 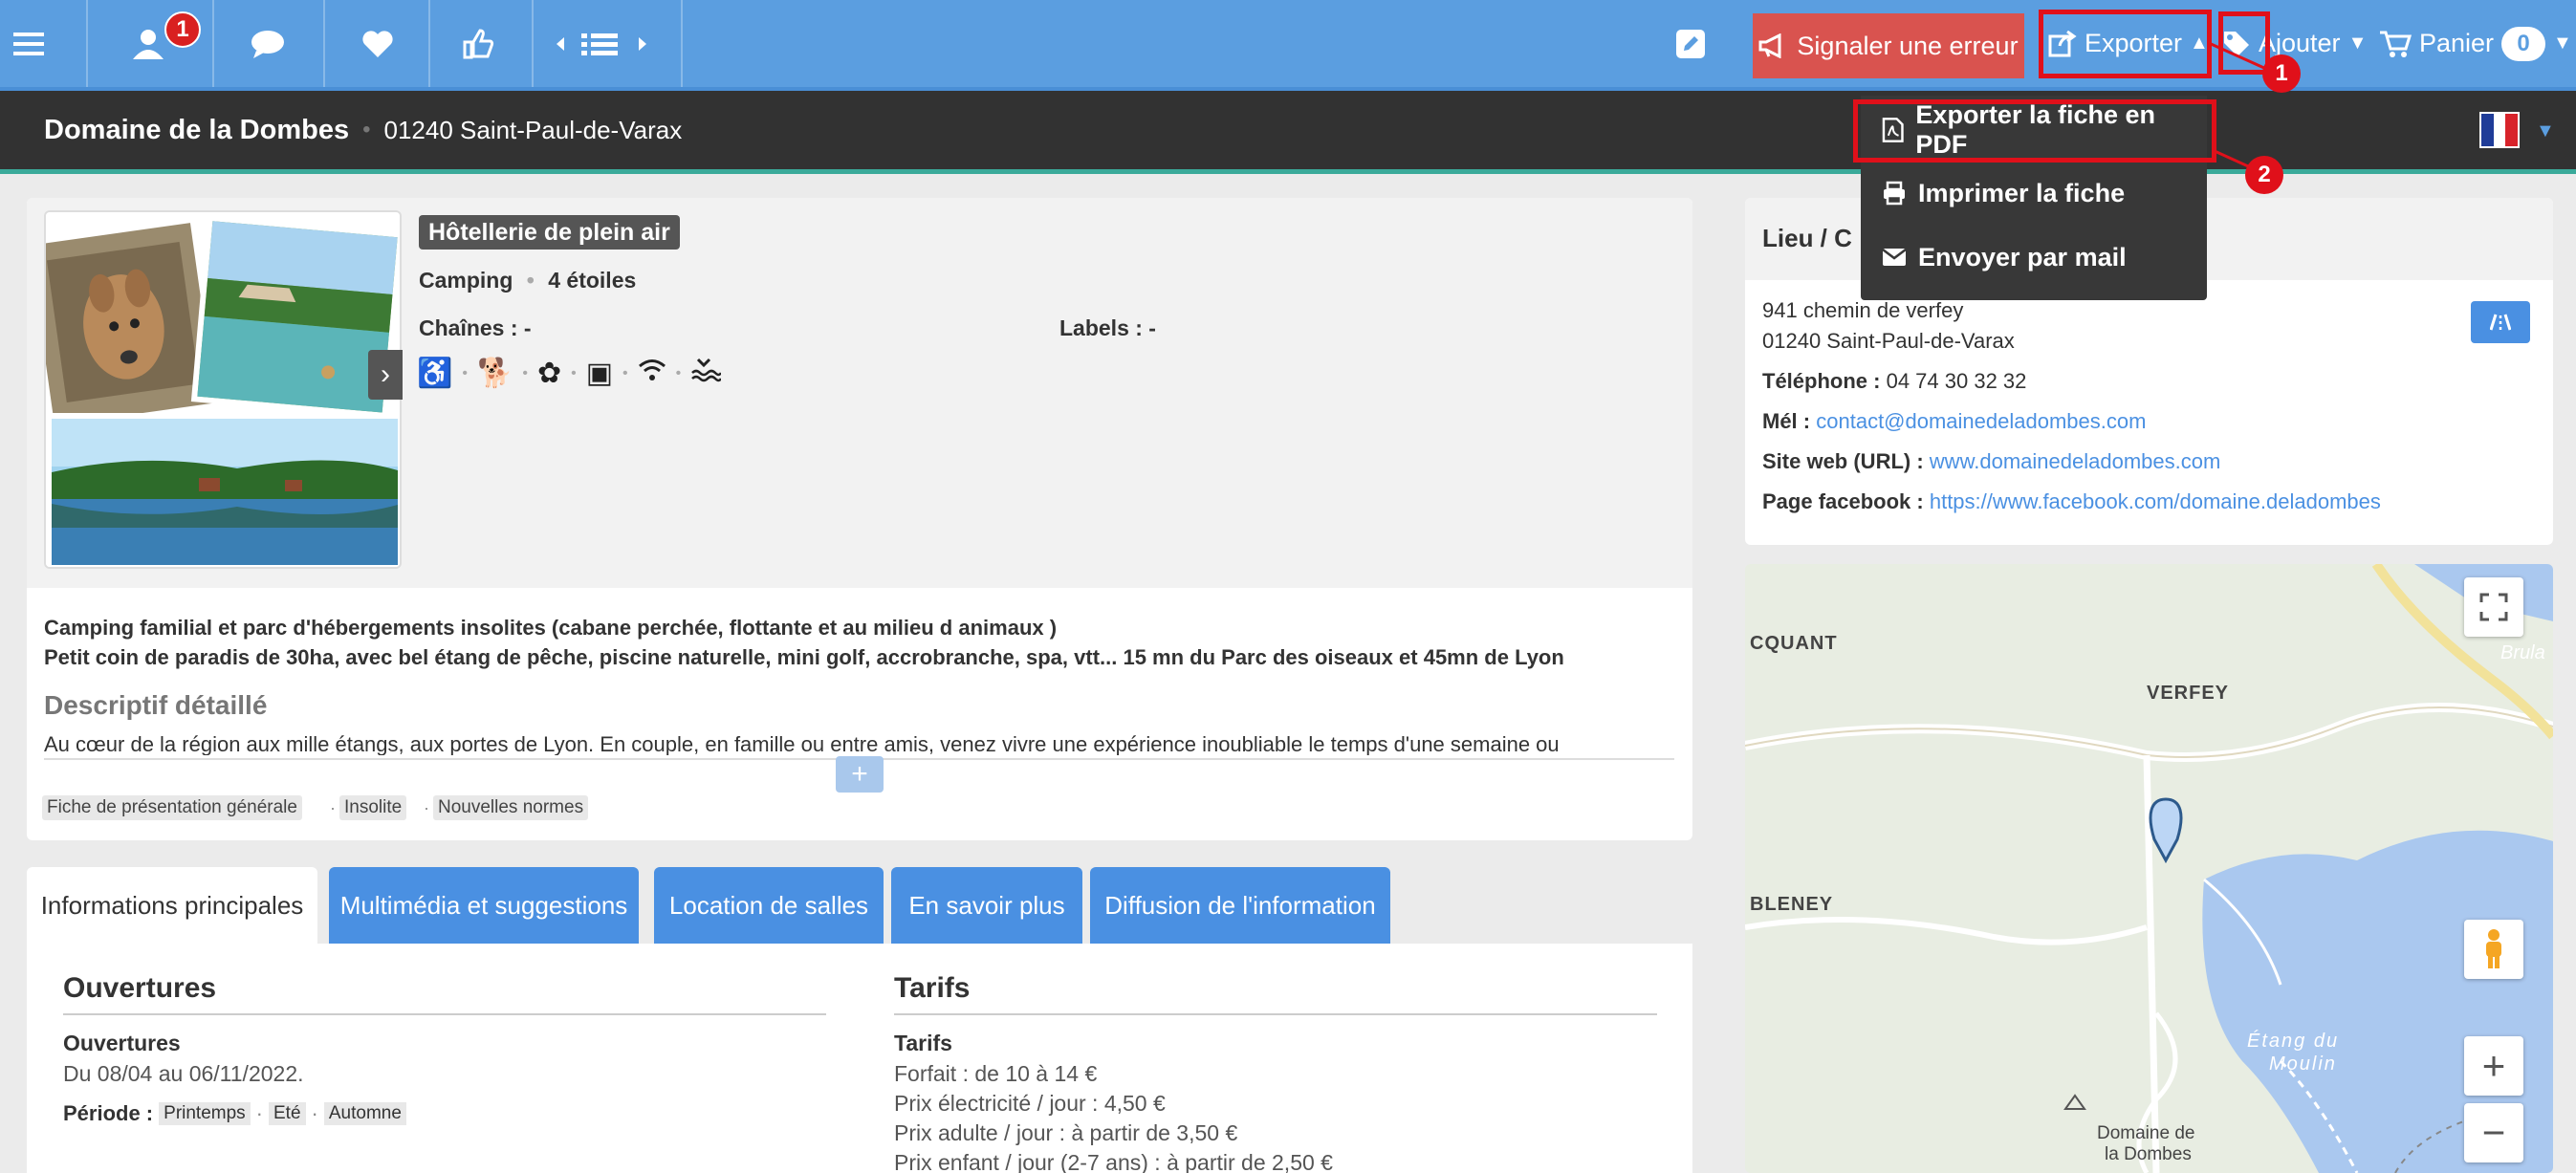 What do you see at coordinates (1807, 238) in the screenshot?
I see `location-heading: Lieu / C` at bounding box center [1807, 238].